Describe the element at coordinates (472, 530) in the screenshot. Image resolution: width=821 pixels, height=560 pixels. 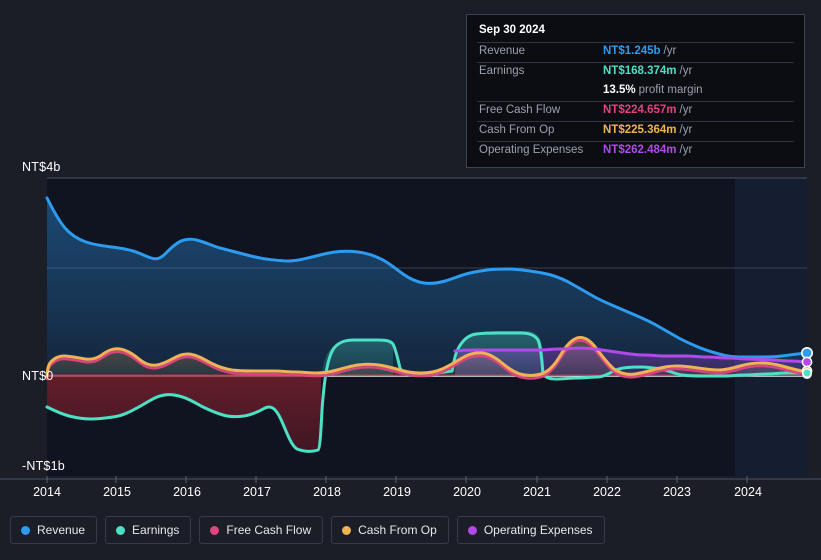
I see `operating-expenses-color-dot-icon` at that location.